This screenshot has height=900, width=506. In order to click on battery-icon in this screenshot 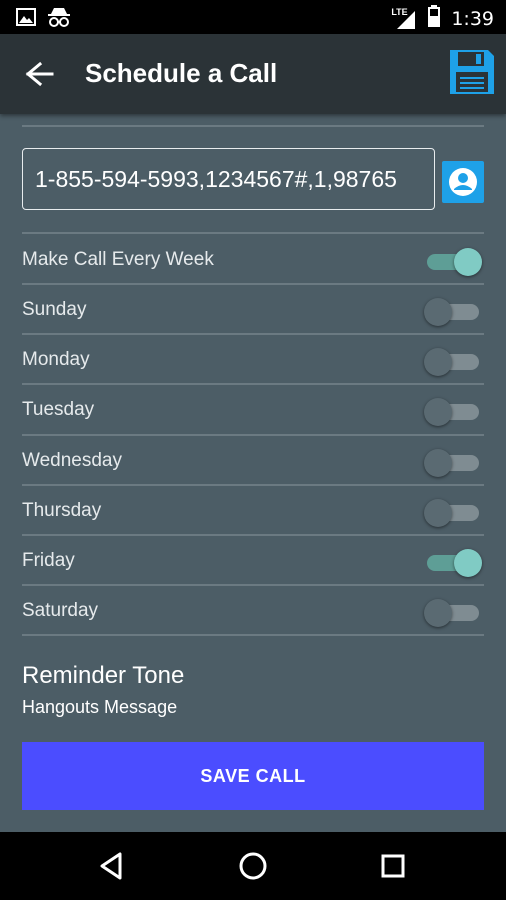, I will do `click(434, 18)`.